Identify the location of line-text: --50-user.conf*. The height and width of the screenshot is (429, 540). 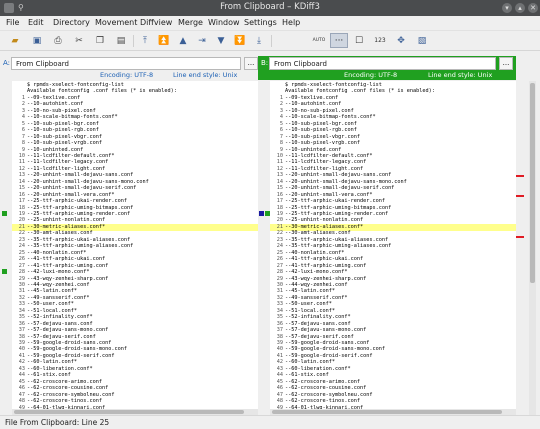
(50, 304).